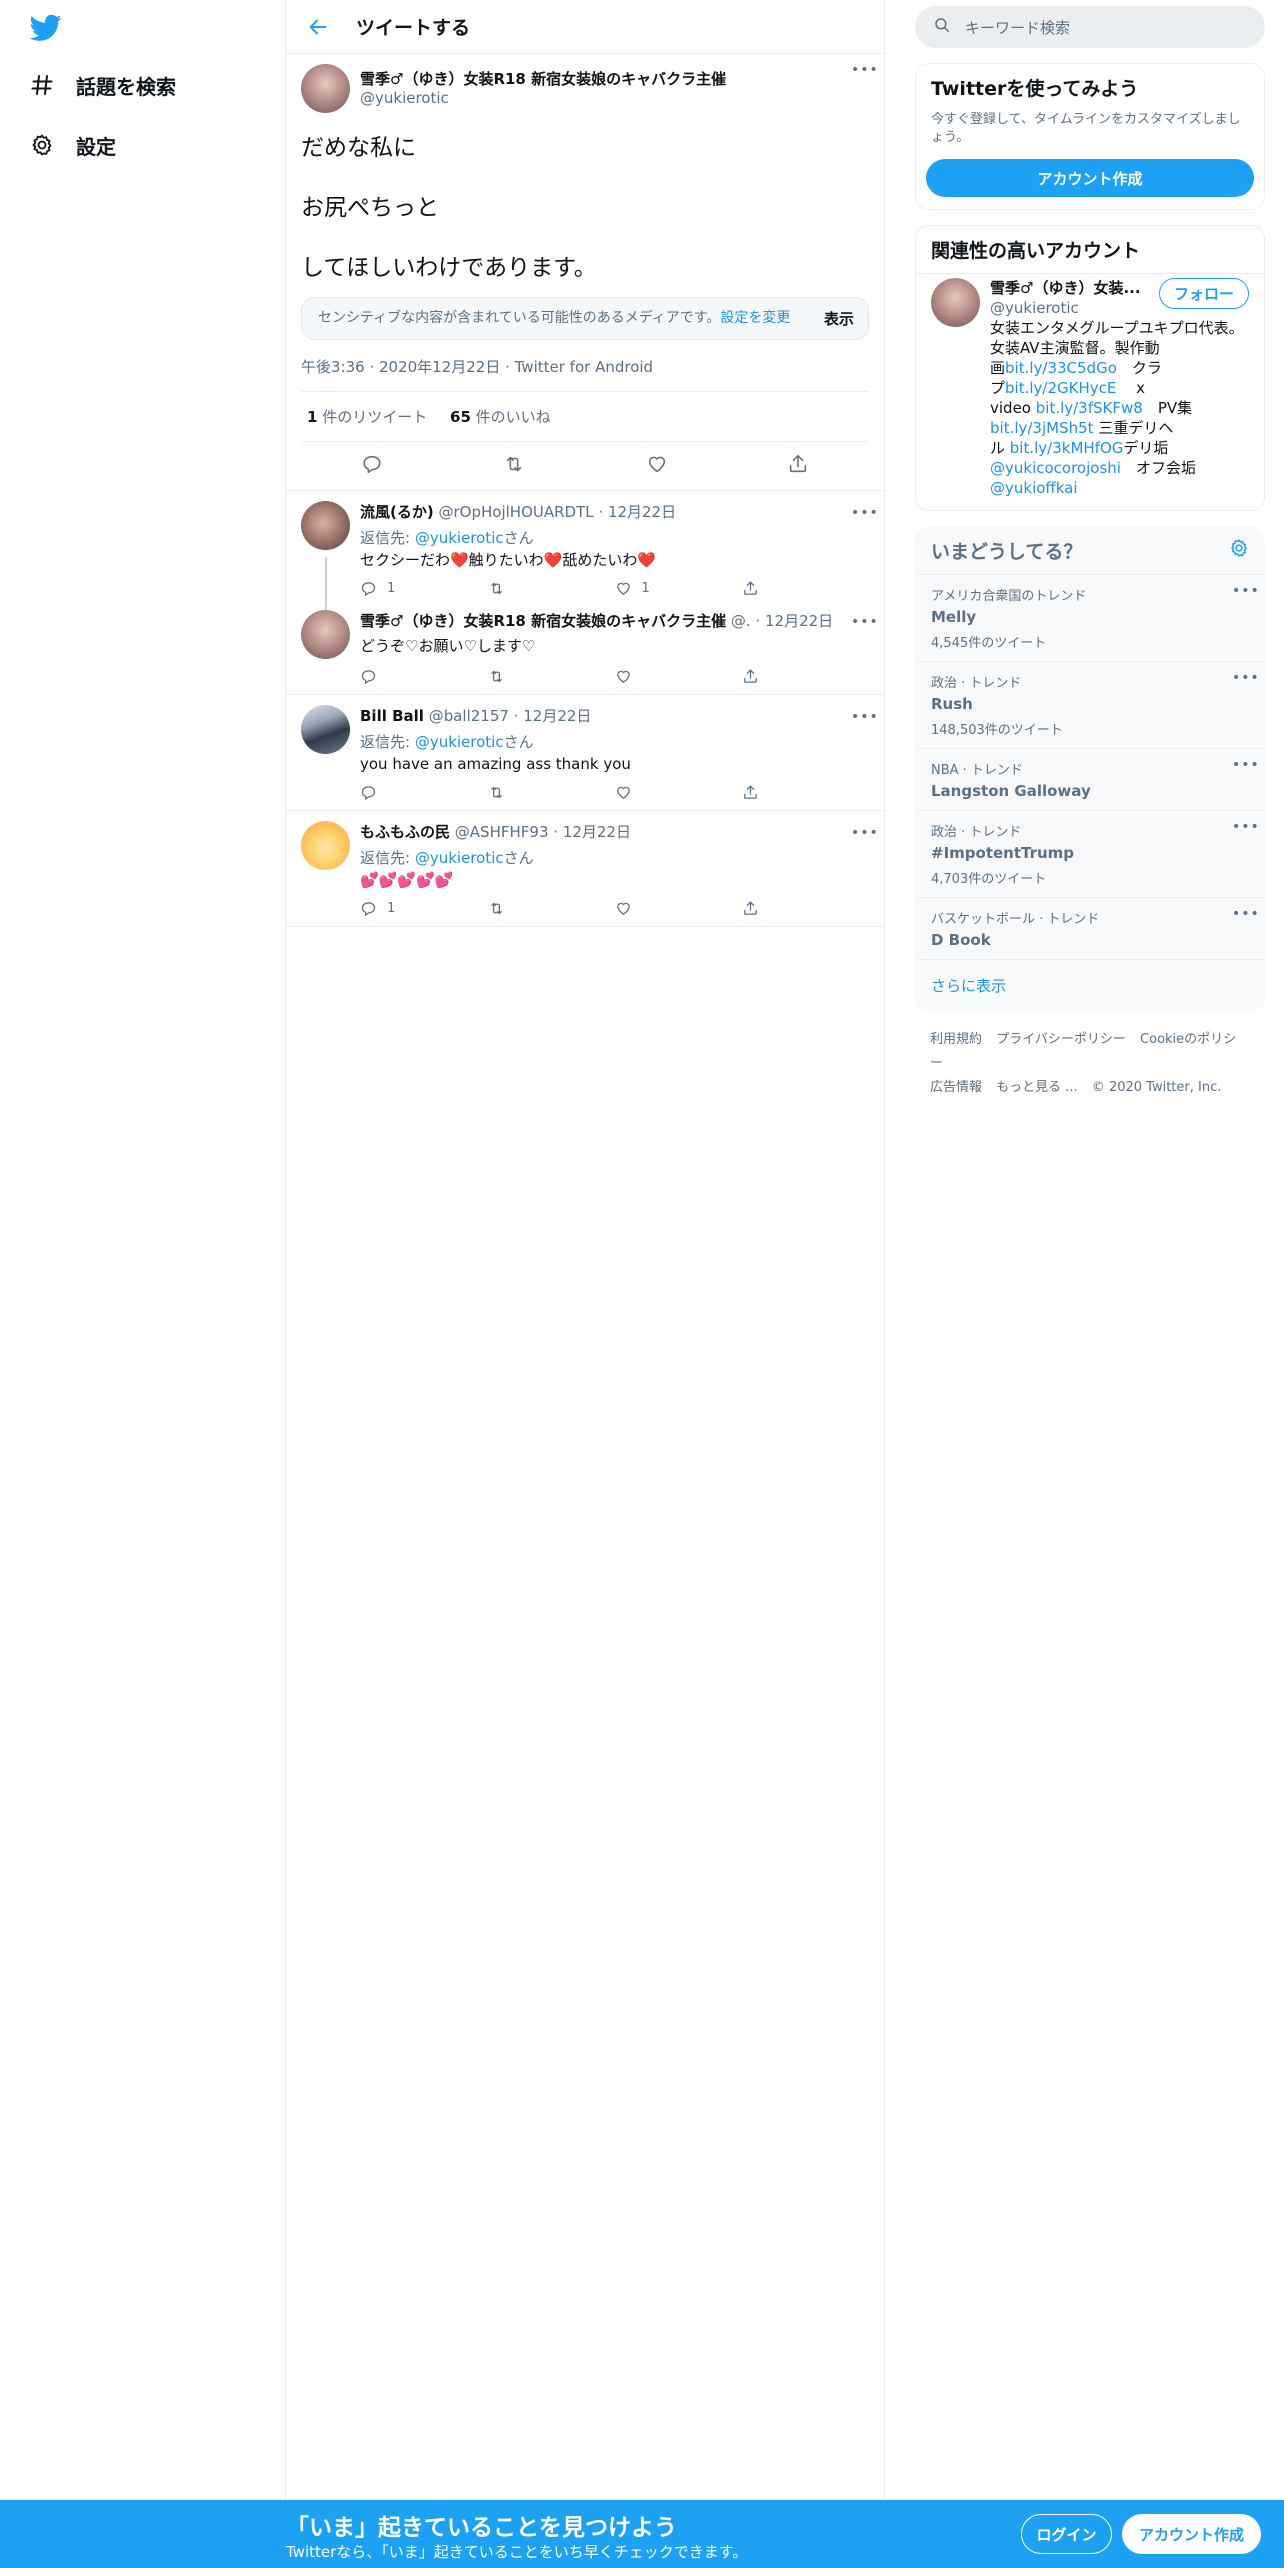 The height and width of the screenshot is (2568, 1284). I want to click on trend-item: 政治 · トレンド Rush 148,503件のツイート •••, so click(1090, 704).